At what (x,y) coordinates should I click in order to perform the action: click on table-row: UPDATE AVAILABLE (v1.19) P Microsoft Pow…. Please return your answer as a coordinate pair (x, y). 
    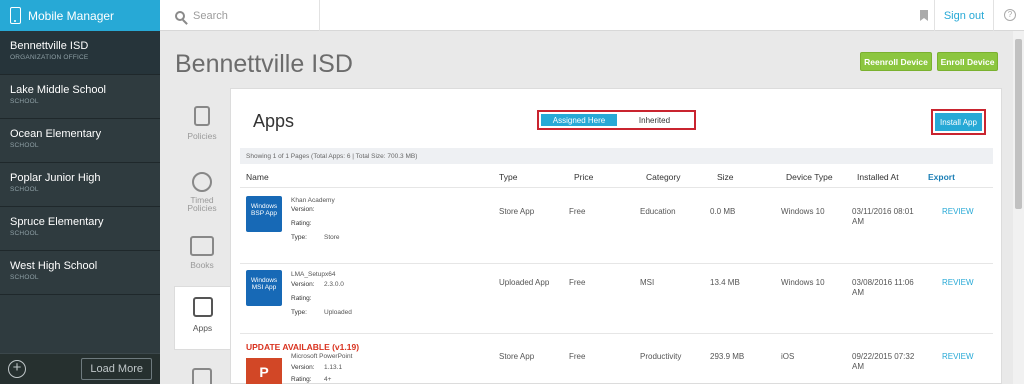
    Looking at the image, I should click on (616, 358).